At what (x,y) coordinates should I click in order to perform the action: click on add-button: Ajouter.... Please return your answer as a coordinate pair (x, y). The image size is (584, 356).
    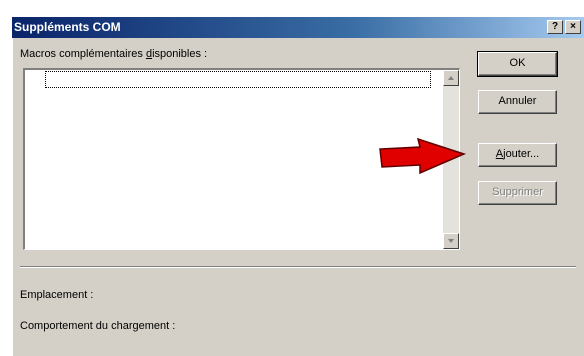
    Looking at the image, I should click on (517, 155).